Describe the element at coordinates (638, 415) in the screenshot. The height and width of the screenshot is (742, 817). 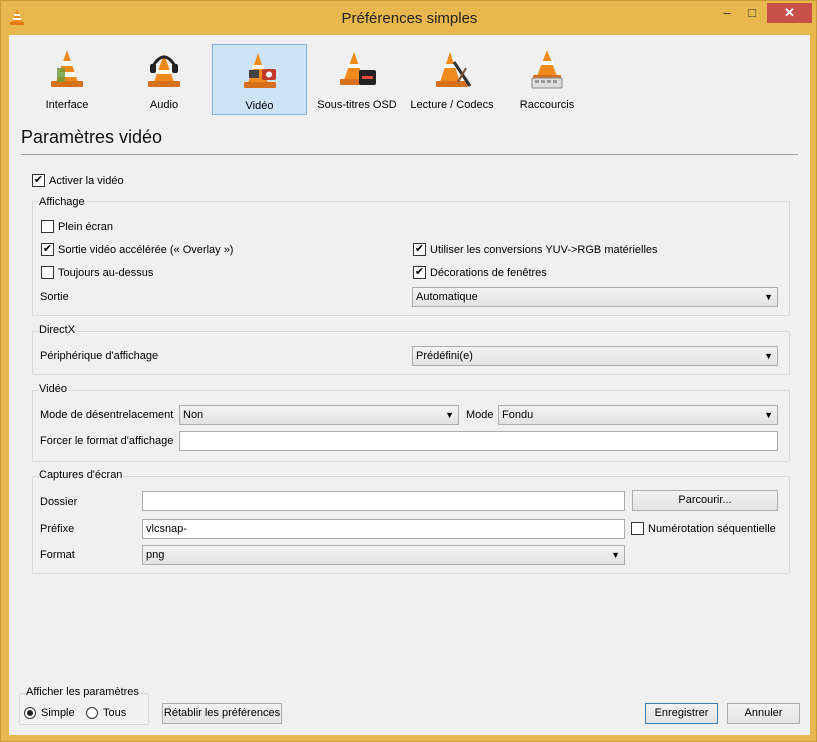
I see `deinterlace-mode-select: Fondu ▼` at that location.